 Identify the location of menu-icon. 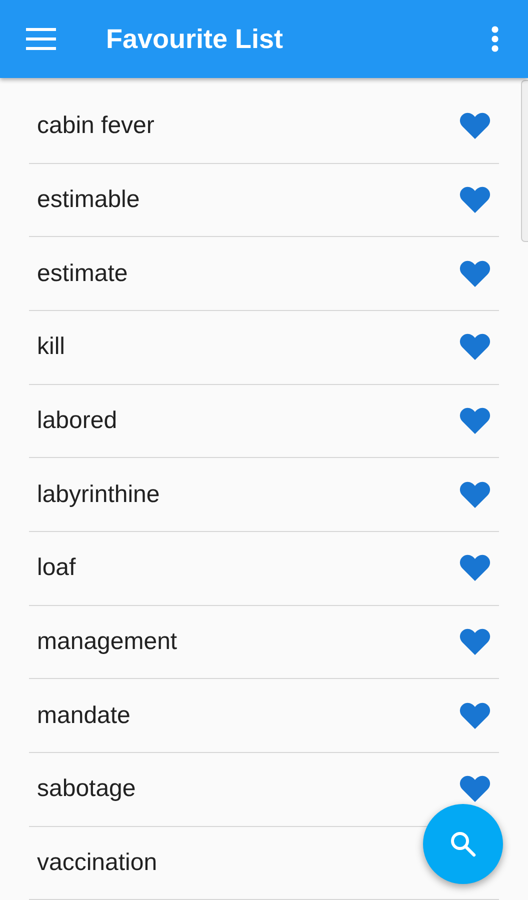
(41, 39).